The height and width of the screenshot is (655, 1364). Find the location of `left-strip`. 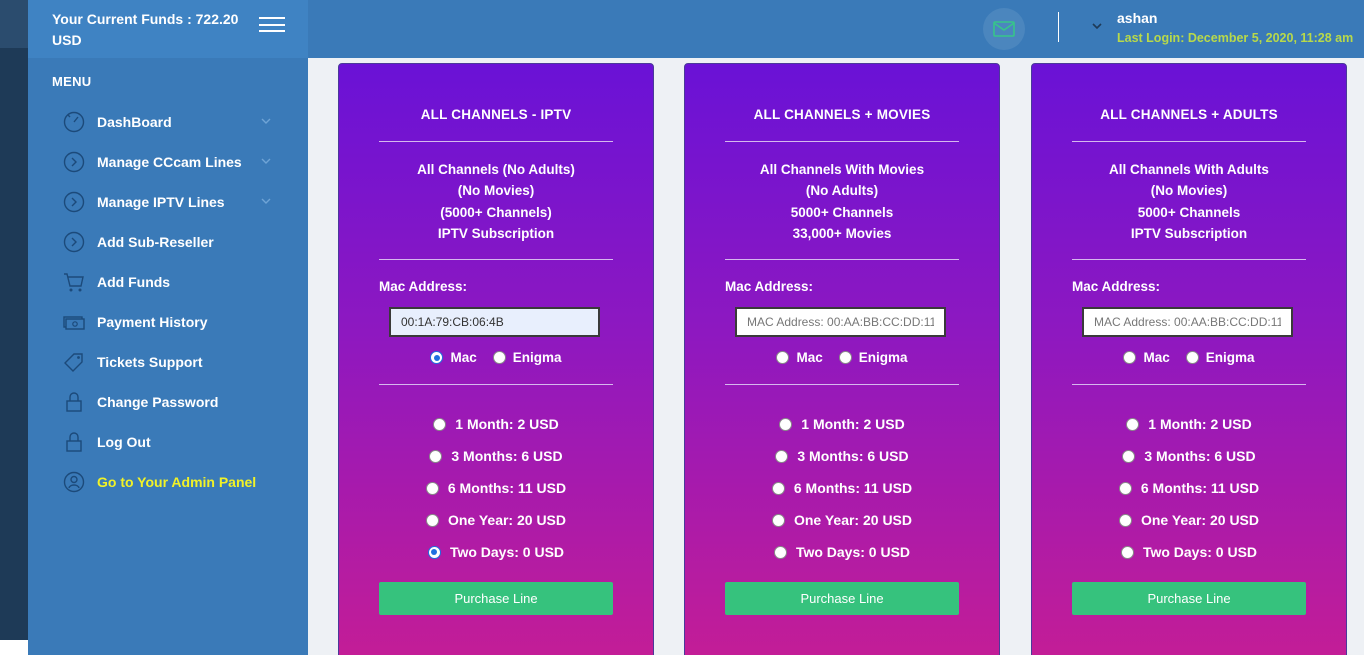

left-strip is located at coordinates (14, 320).